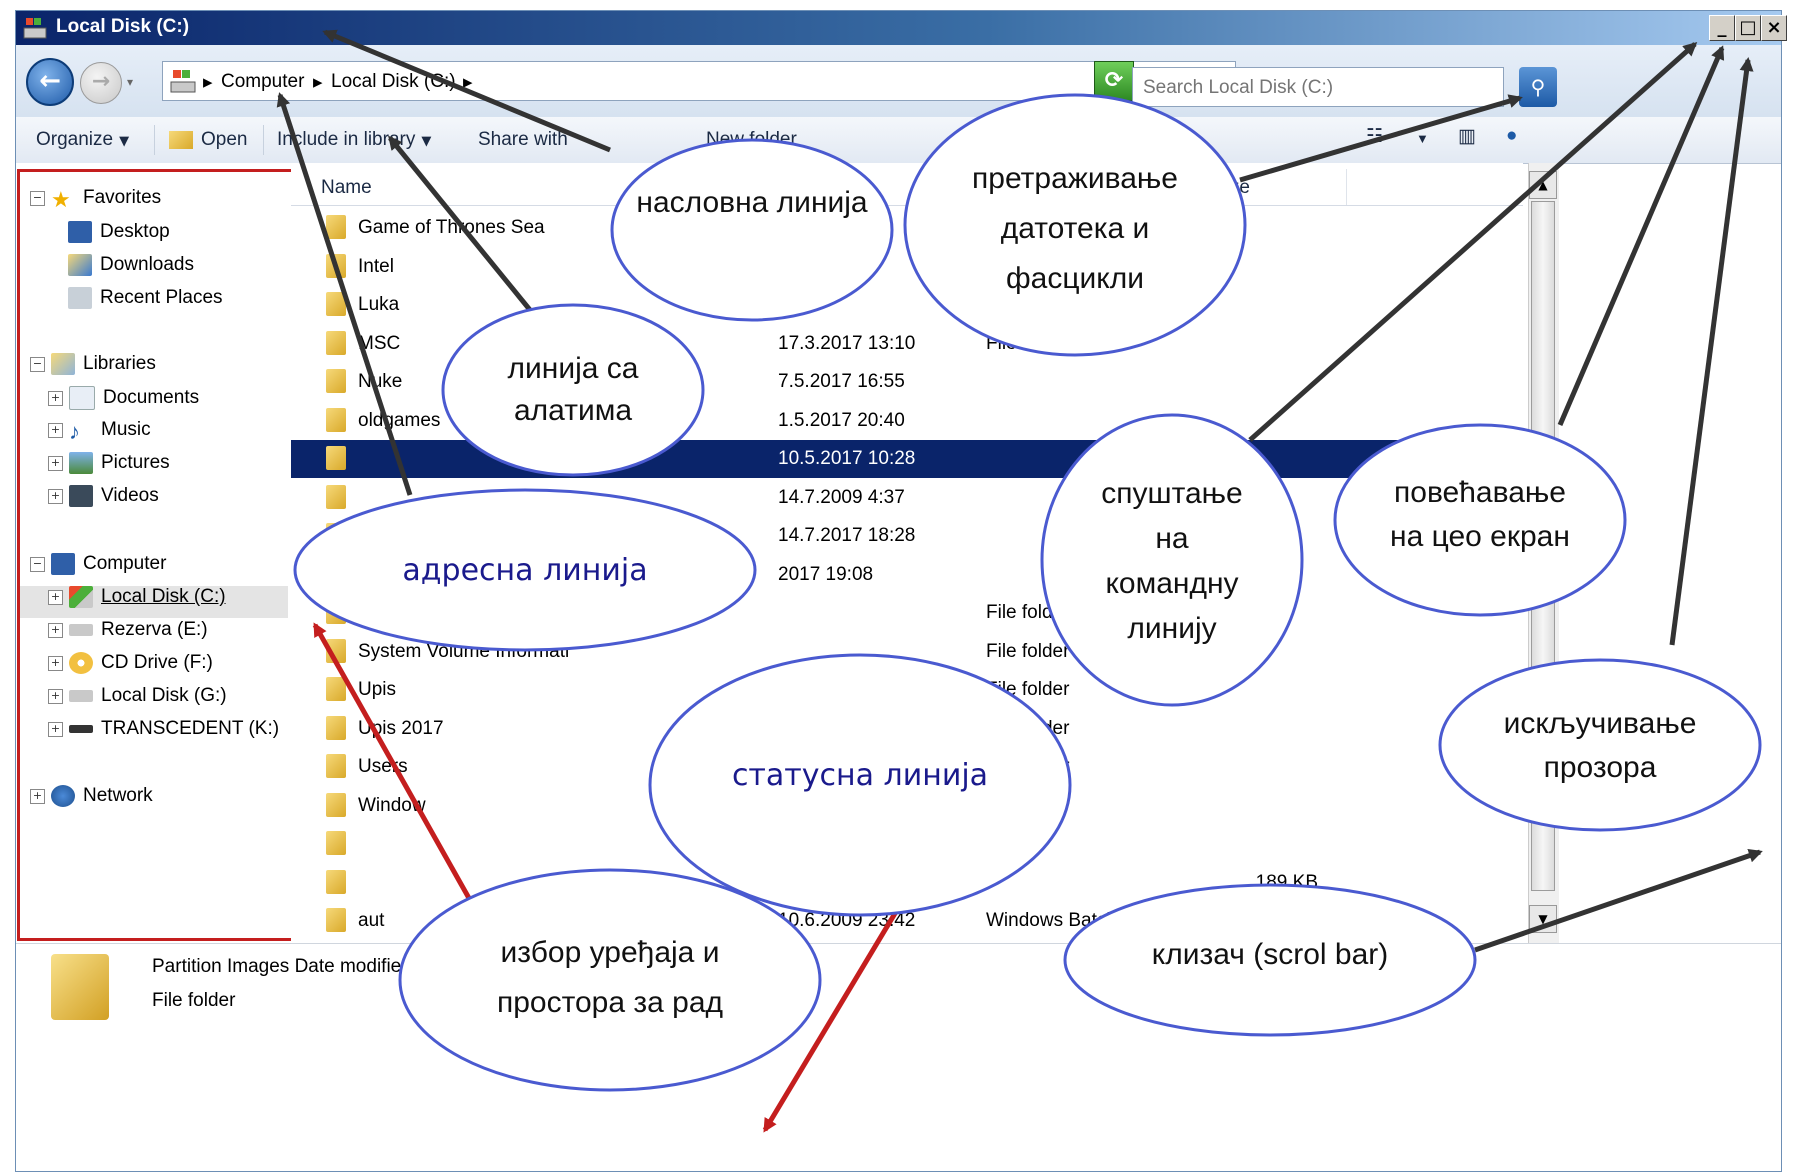 The height and width of the screenshot is (1172, 1795). I want to click on cloud-maximize: повећавање на цео екран, so click(1480, 520).